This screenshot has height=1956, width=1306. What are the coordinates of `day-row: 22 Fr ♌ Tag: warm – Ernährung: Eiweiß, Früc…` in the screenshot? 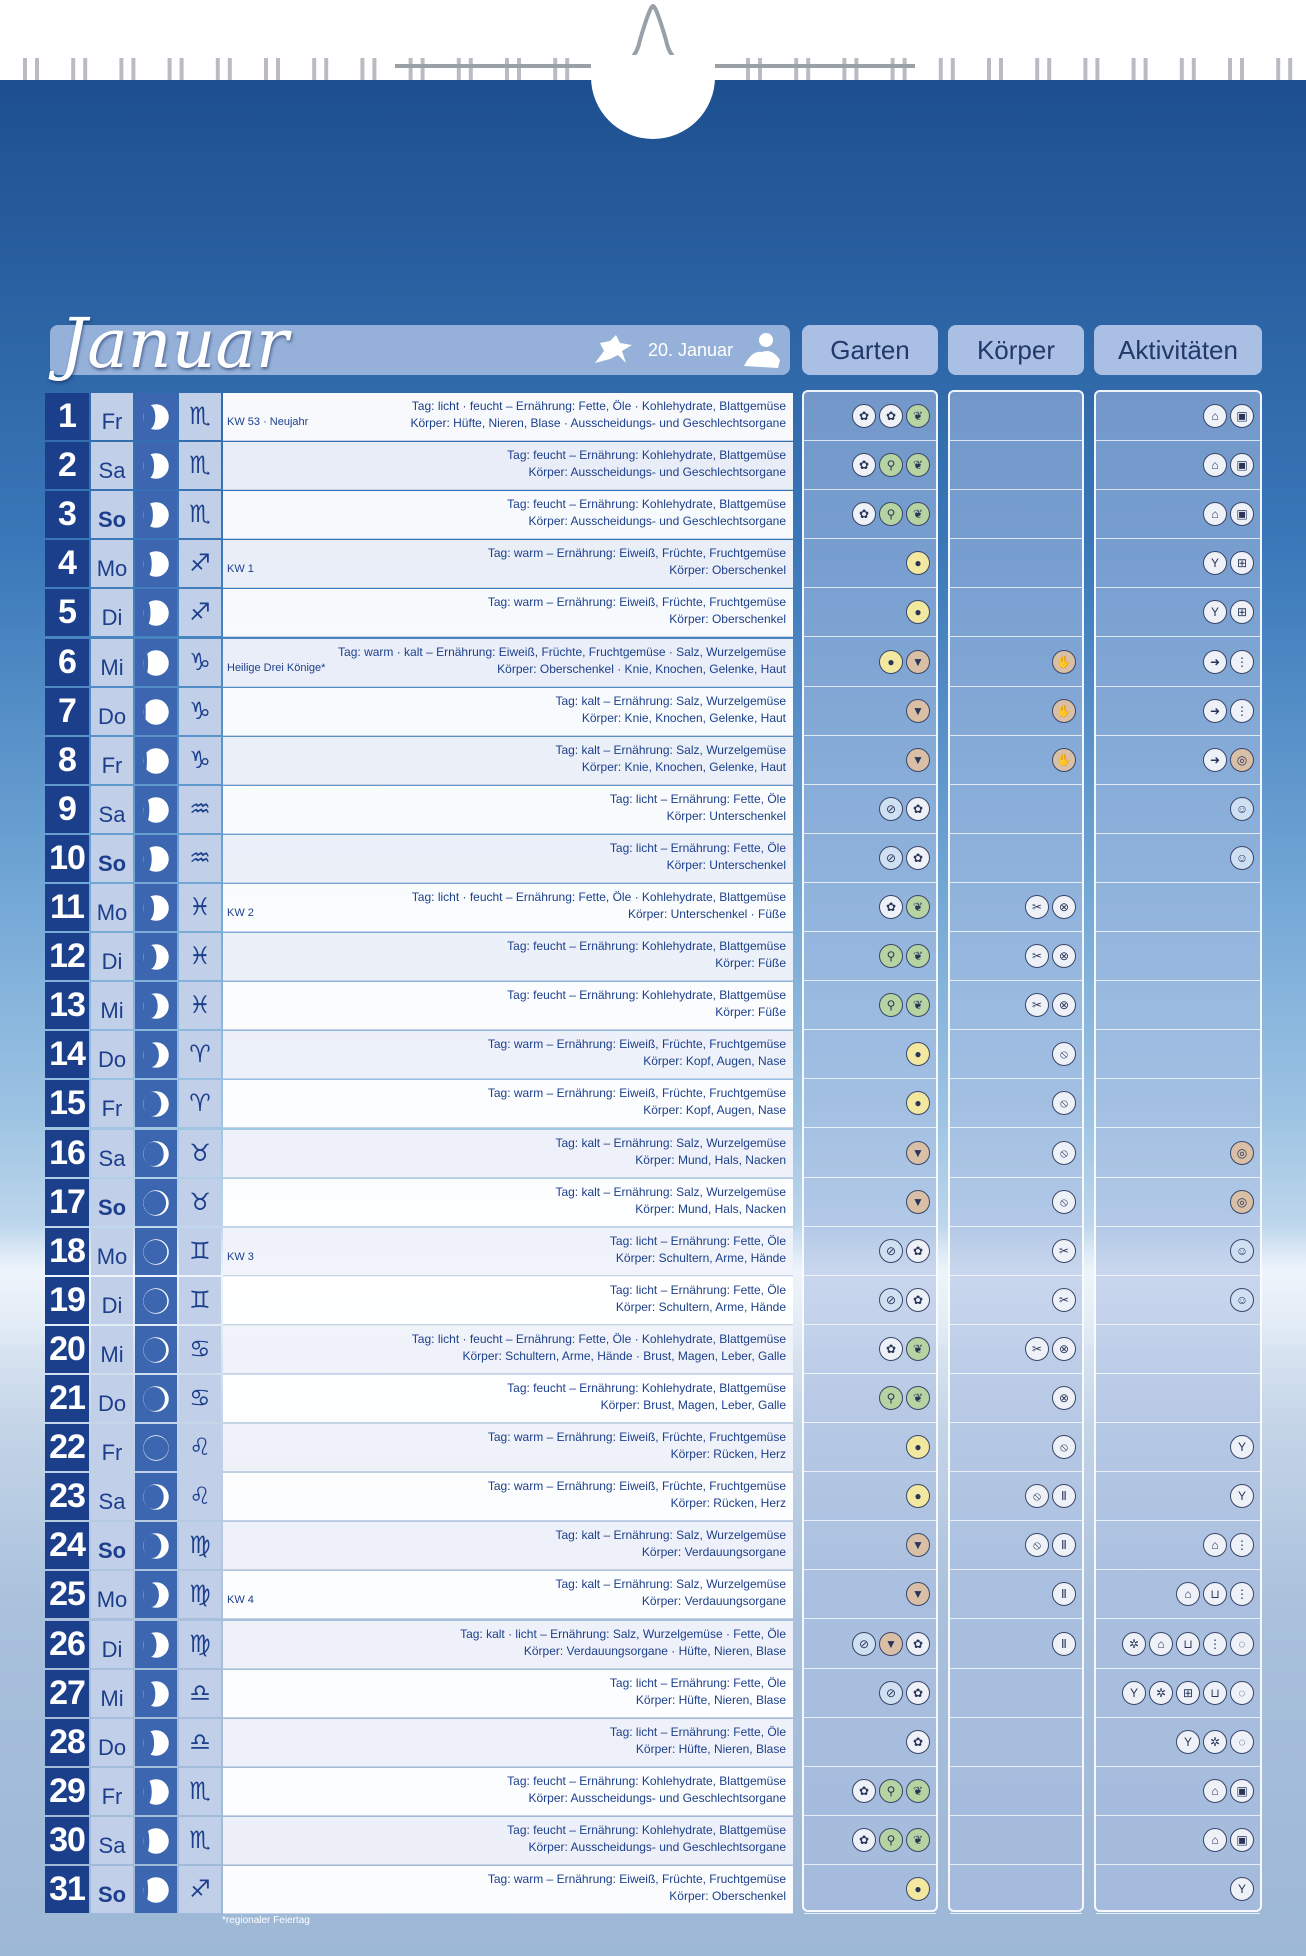 It's located at (653, 1448).